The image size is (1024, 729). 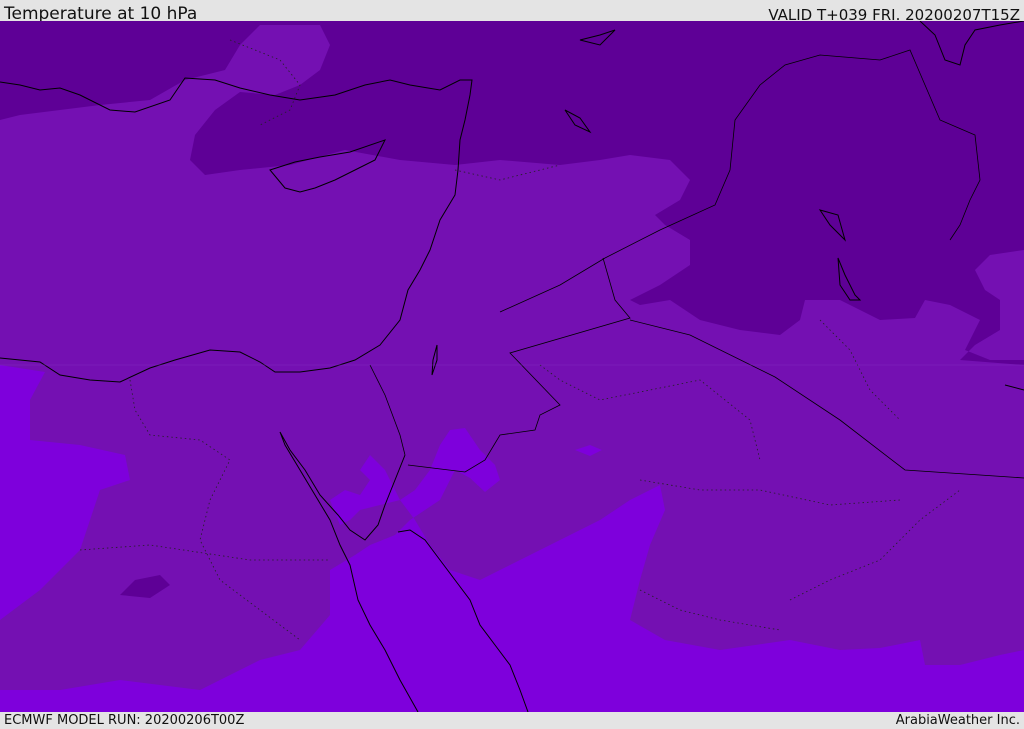 What do you see at coordinates (957, 720) in the screenshot?
I see `credit-label: ArabiaWeather Inc.` at bounding box center [957, 720].